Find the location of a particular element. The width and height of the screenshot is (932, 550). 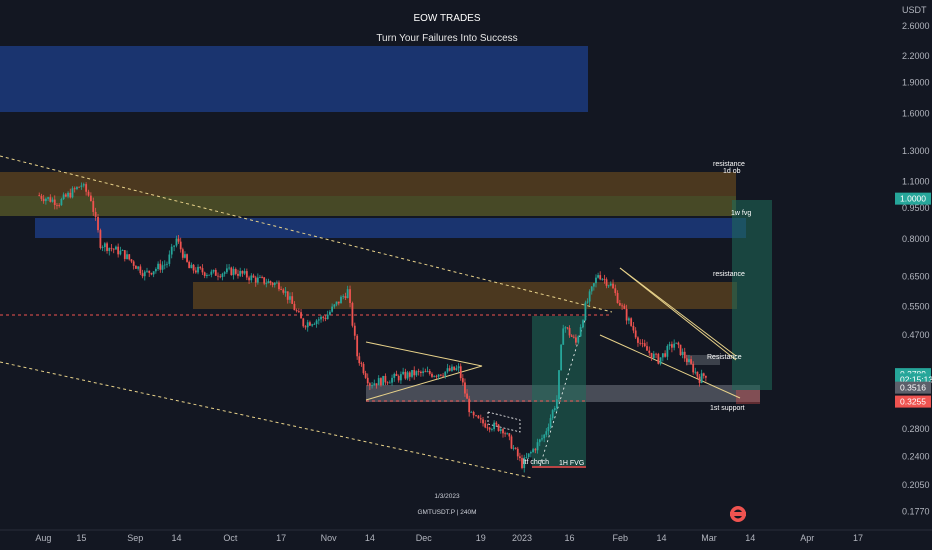

annotation-1d-ob: 1d ob is located at coordinates (732, 171).